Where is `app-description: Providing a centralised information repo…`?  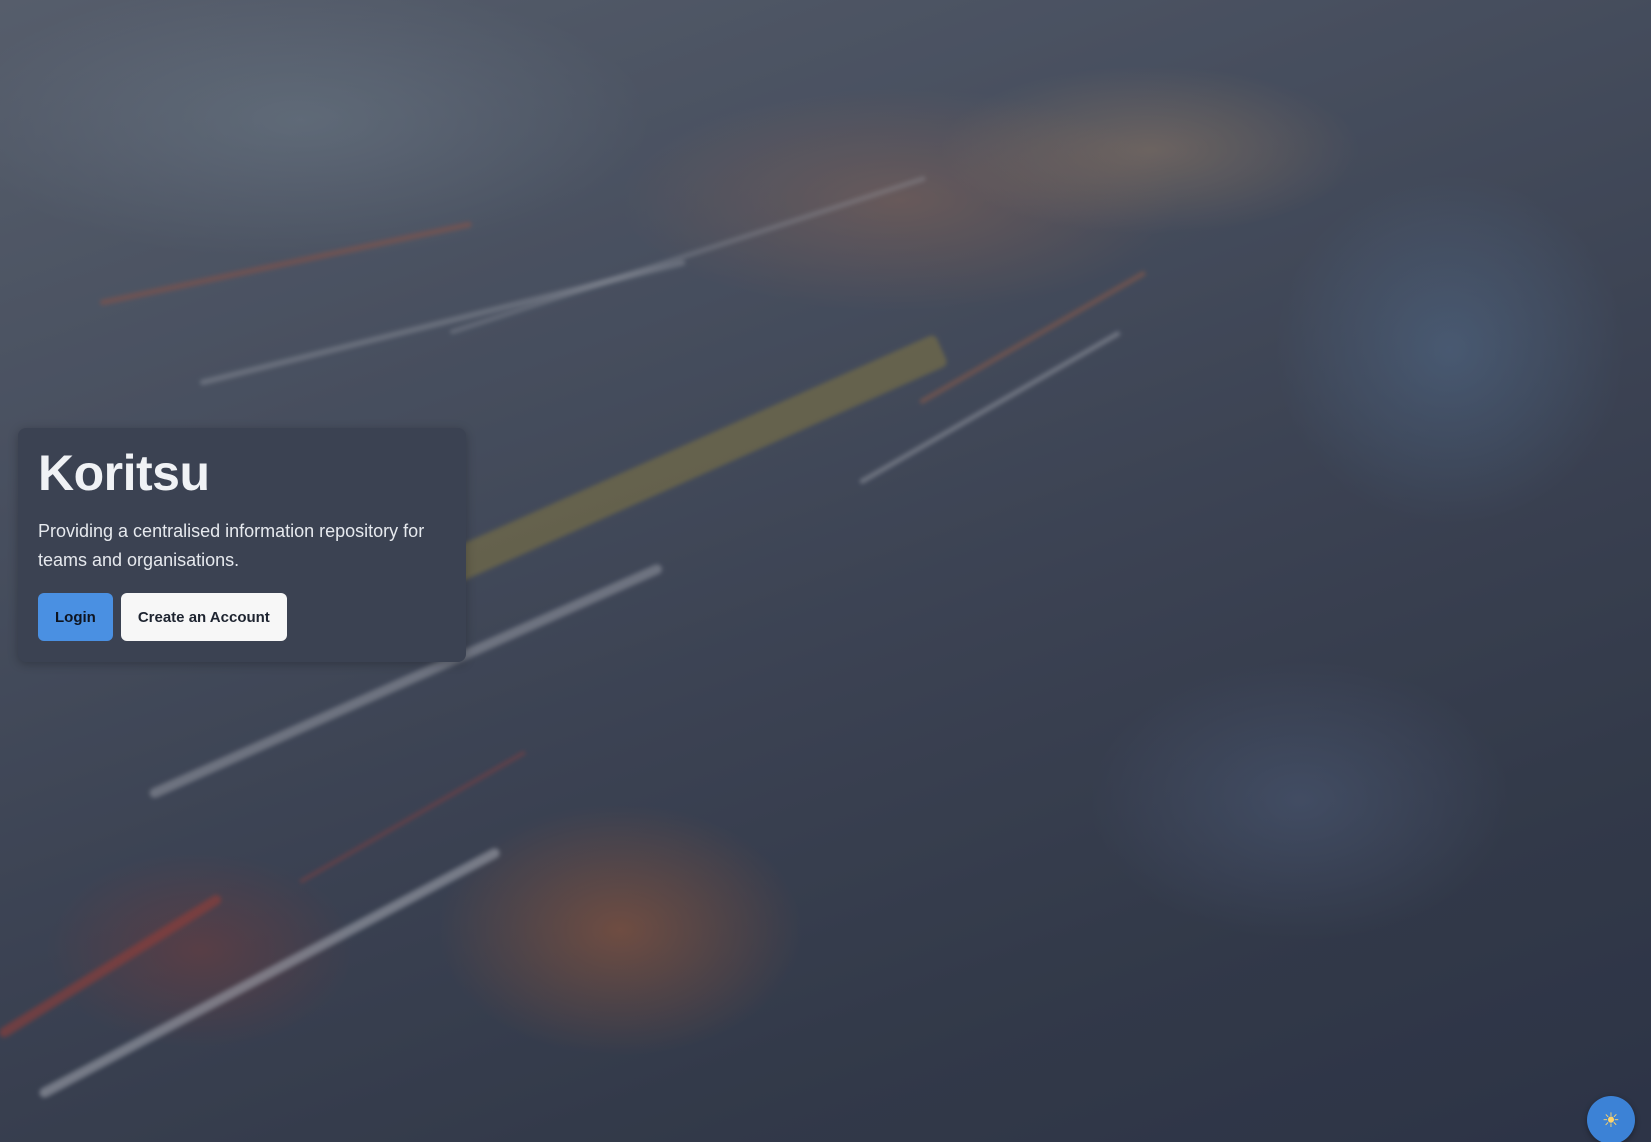
app-description: Providing a centralised information repo… is located at coordinates (231, 545).